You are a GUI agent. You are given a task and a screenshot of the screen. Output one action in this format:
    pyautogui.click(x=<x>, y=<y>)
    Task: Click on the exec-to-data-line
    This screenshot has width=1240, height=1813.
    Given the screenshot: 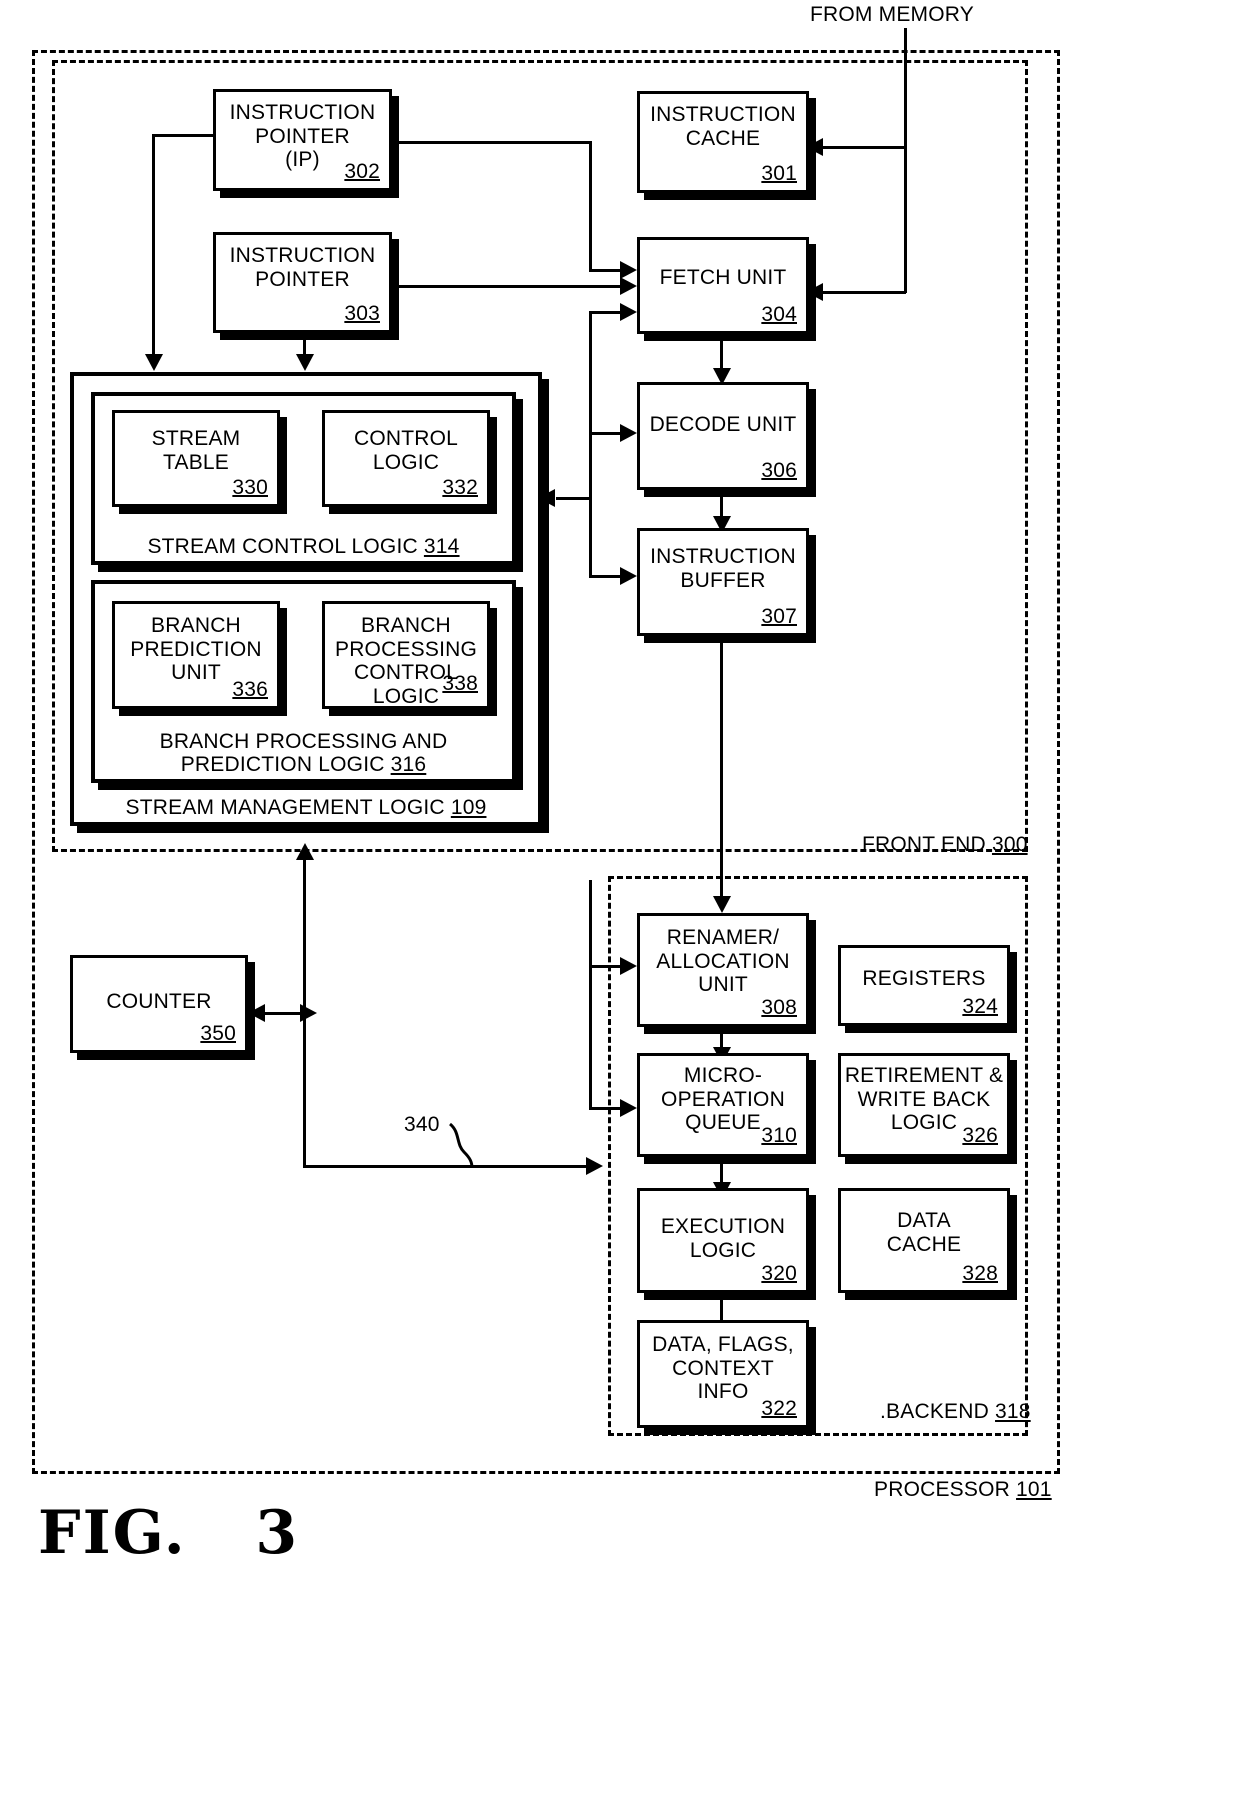 What is the action you would take?
    pyautogui.click(x=721, y=1306)
    